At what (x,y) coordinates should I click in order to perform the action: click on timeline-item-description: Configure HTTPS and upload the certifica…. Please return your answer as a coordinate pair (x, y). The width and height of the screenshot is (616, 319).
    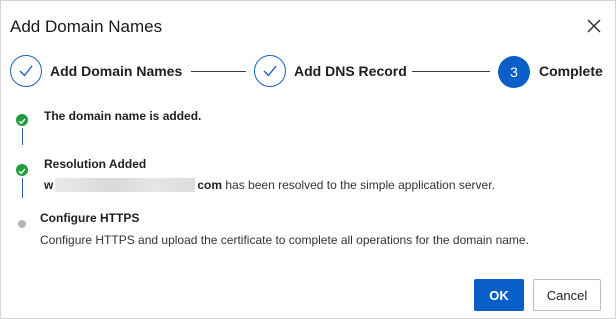
    Looking at the image, I should click on (284, 240).